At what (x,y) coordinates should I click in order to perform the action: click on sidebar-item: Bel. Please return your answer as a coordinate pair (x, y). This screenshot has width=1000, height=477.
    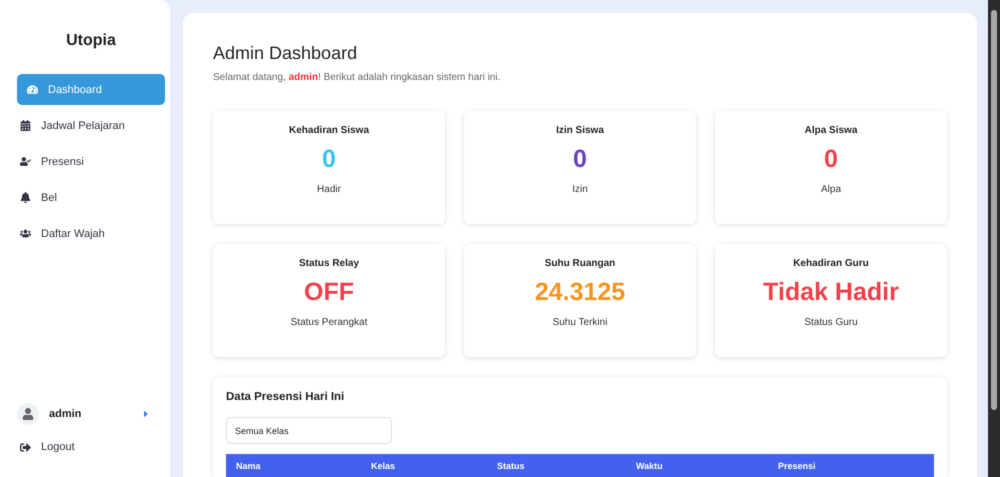
    Looking at the image, I should click on (91, 197).